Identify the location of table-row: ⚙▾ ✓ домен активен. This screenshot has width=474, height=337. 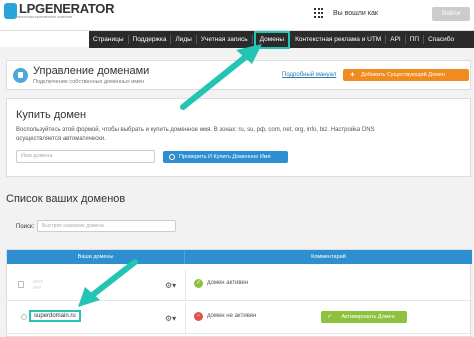
(239, 285).